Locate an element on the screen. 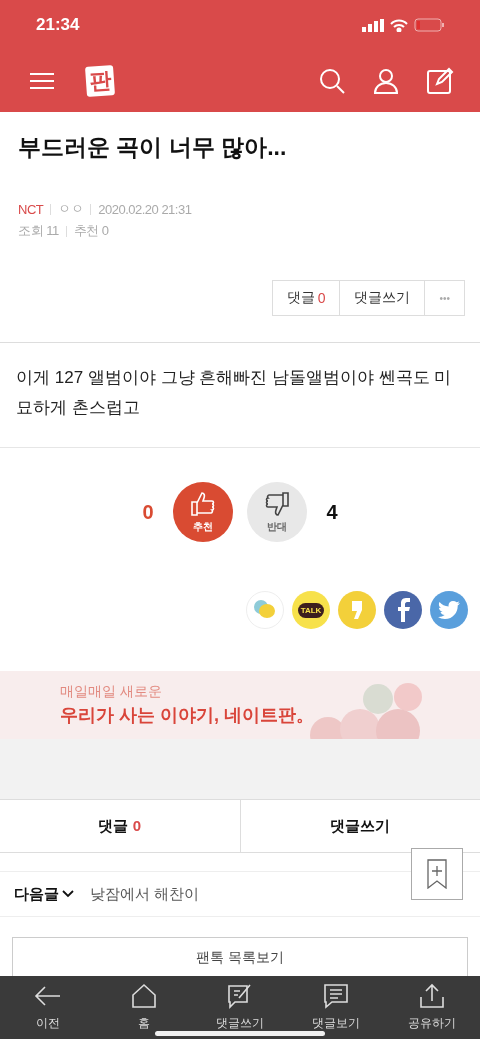 This screenshot has width=480, height=1039. speech-bubble-icon is located at coordinates (336, 996).